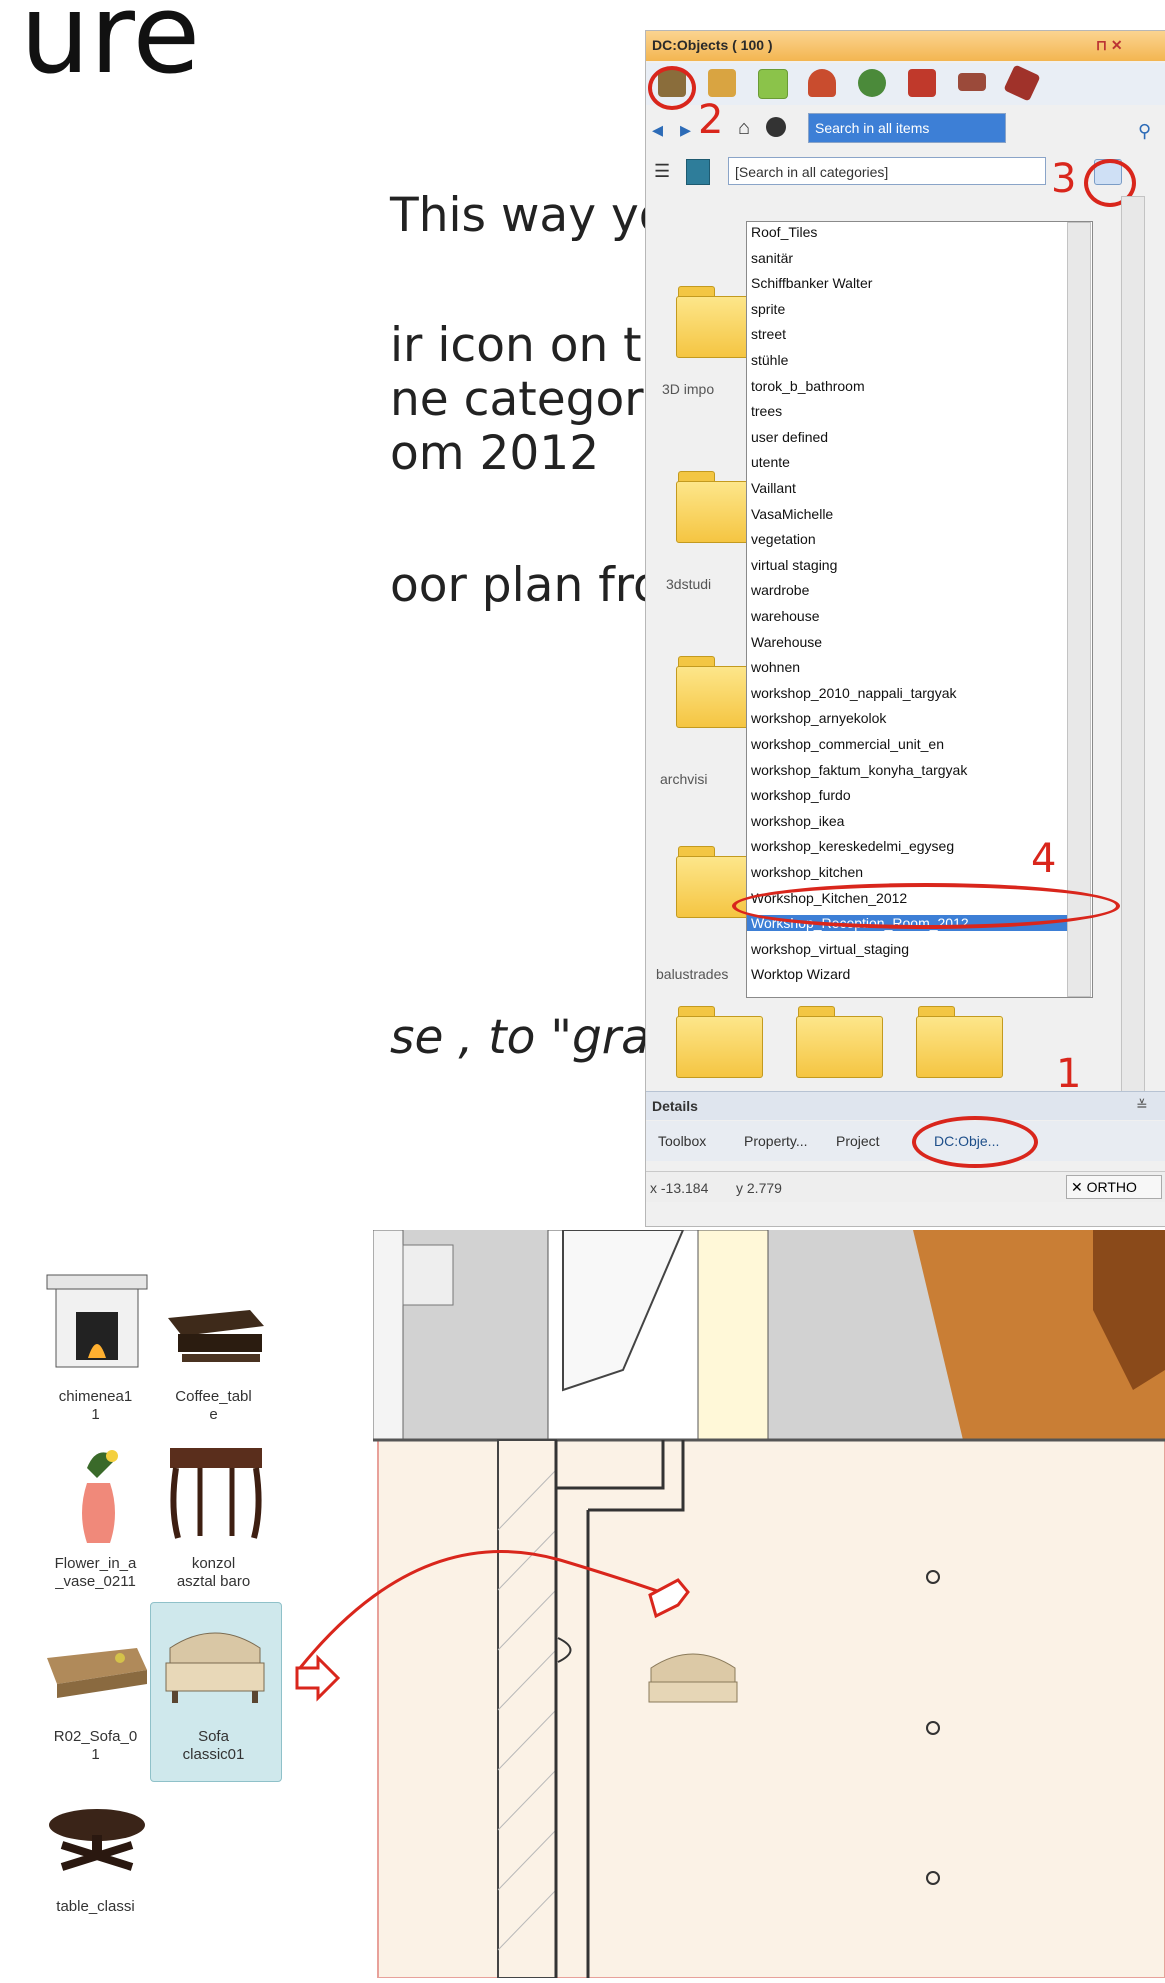 Image resolution: width=1165 pixels, height=1983 pixels. What do you see at coordinates (772, 258) in the screenshot?
I see `dropdown-item: sanitär` at bounding box center [772, 258].